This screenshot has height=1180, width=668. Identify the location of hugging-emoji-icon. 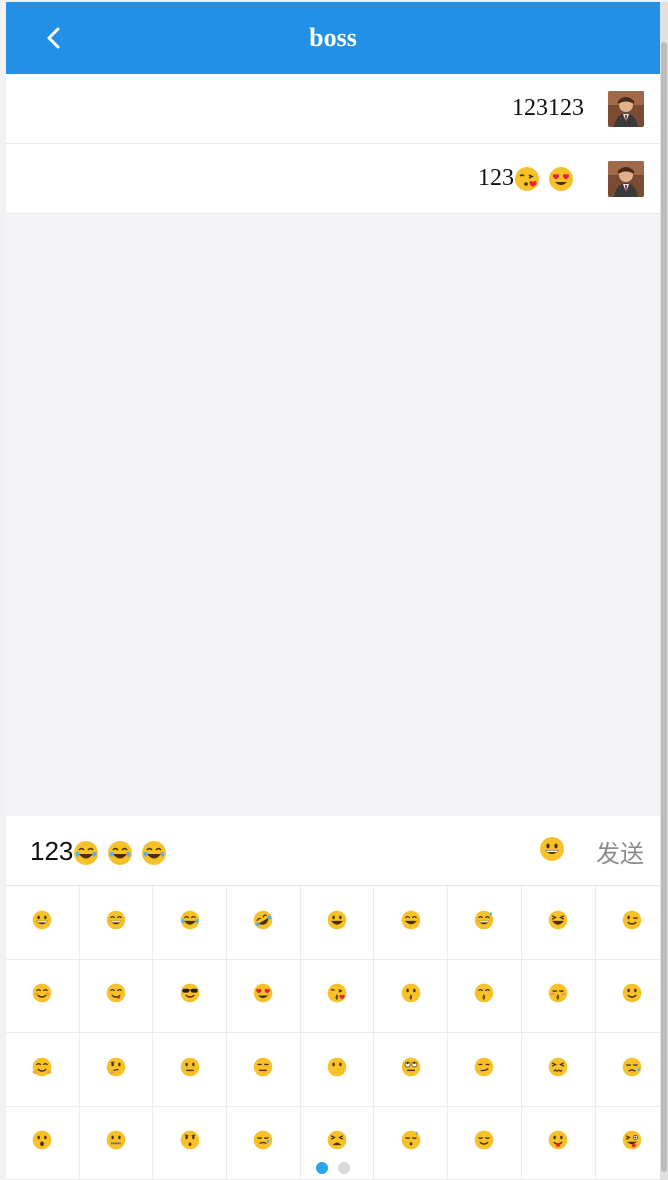
(42, 1069).